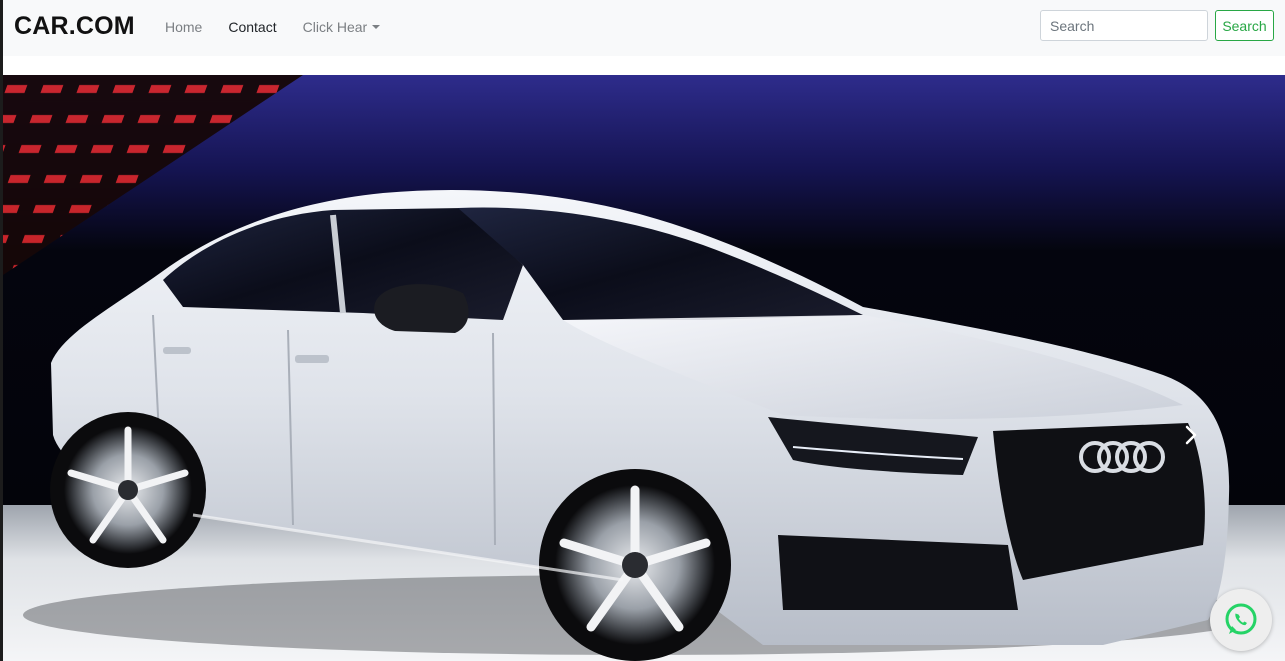 This screenshot has width=1285, height=661. Describe the element at coordinates (285, 27) in the screenshot. I see `nav-links: Home Contact Click Hear` at that location.